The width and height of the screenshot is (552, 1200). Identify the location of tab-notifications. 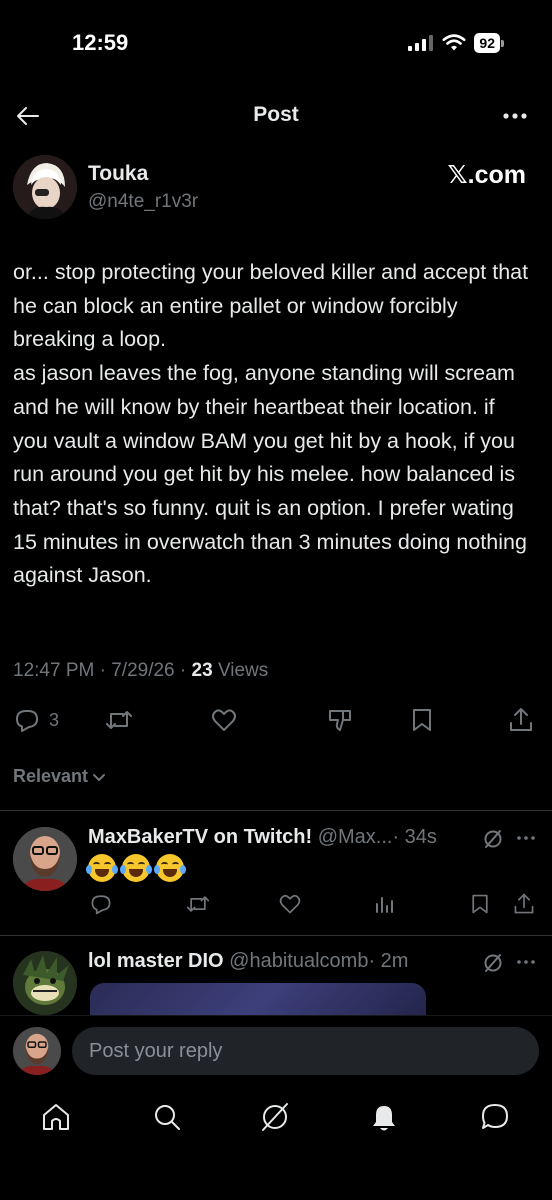
(384, 1117).